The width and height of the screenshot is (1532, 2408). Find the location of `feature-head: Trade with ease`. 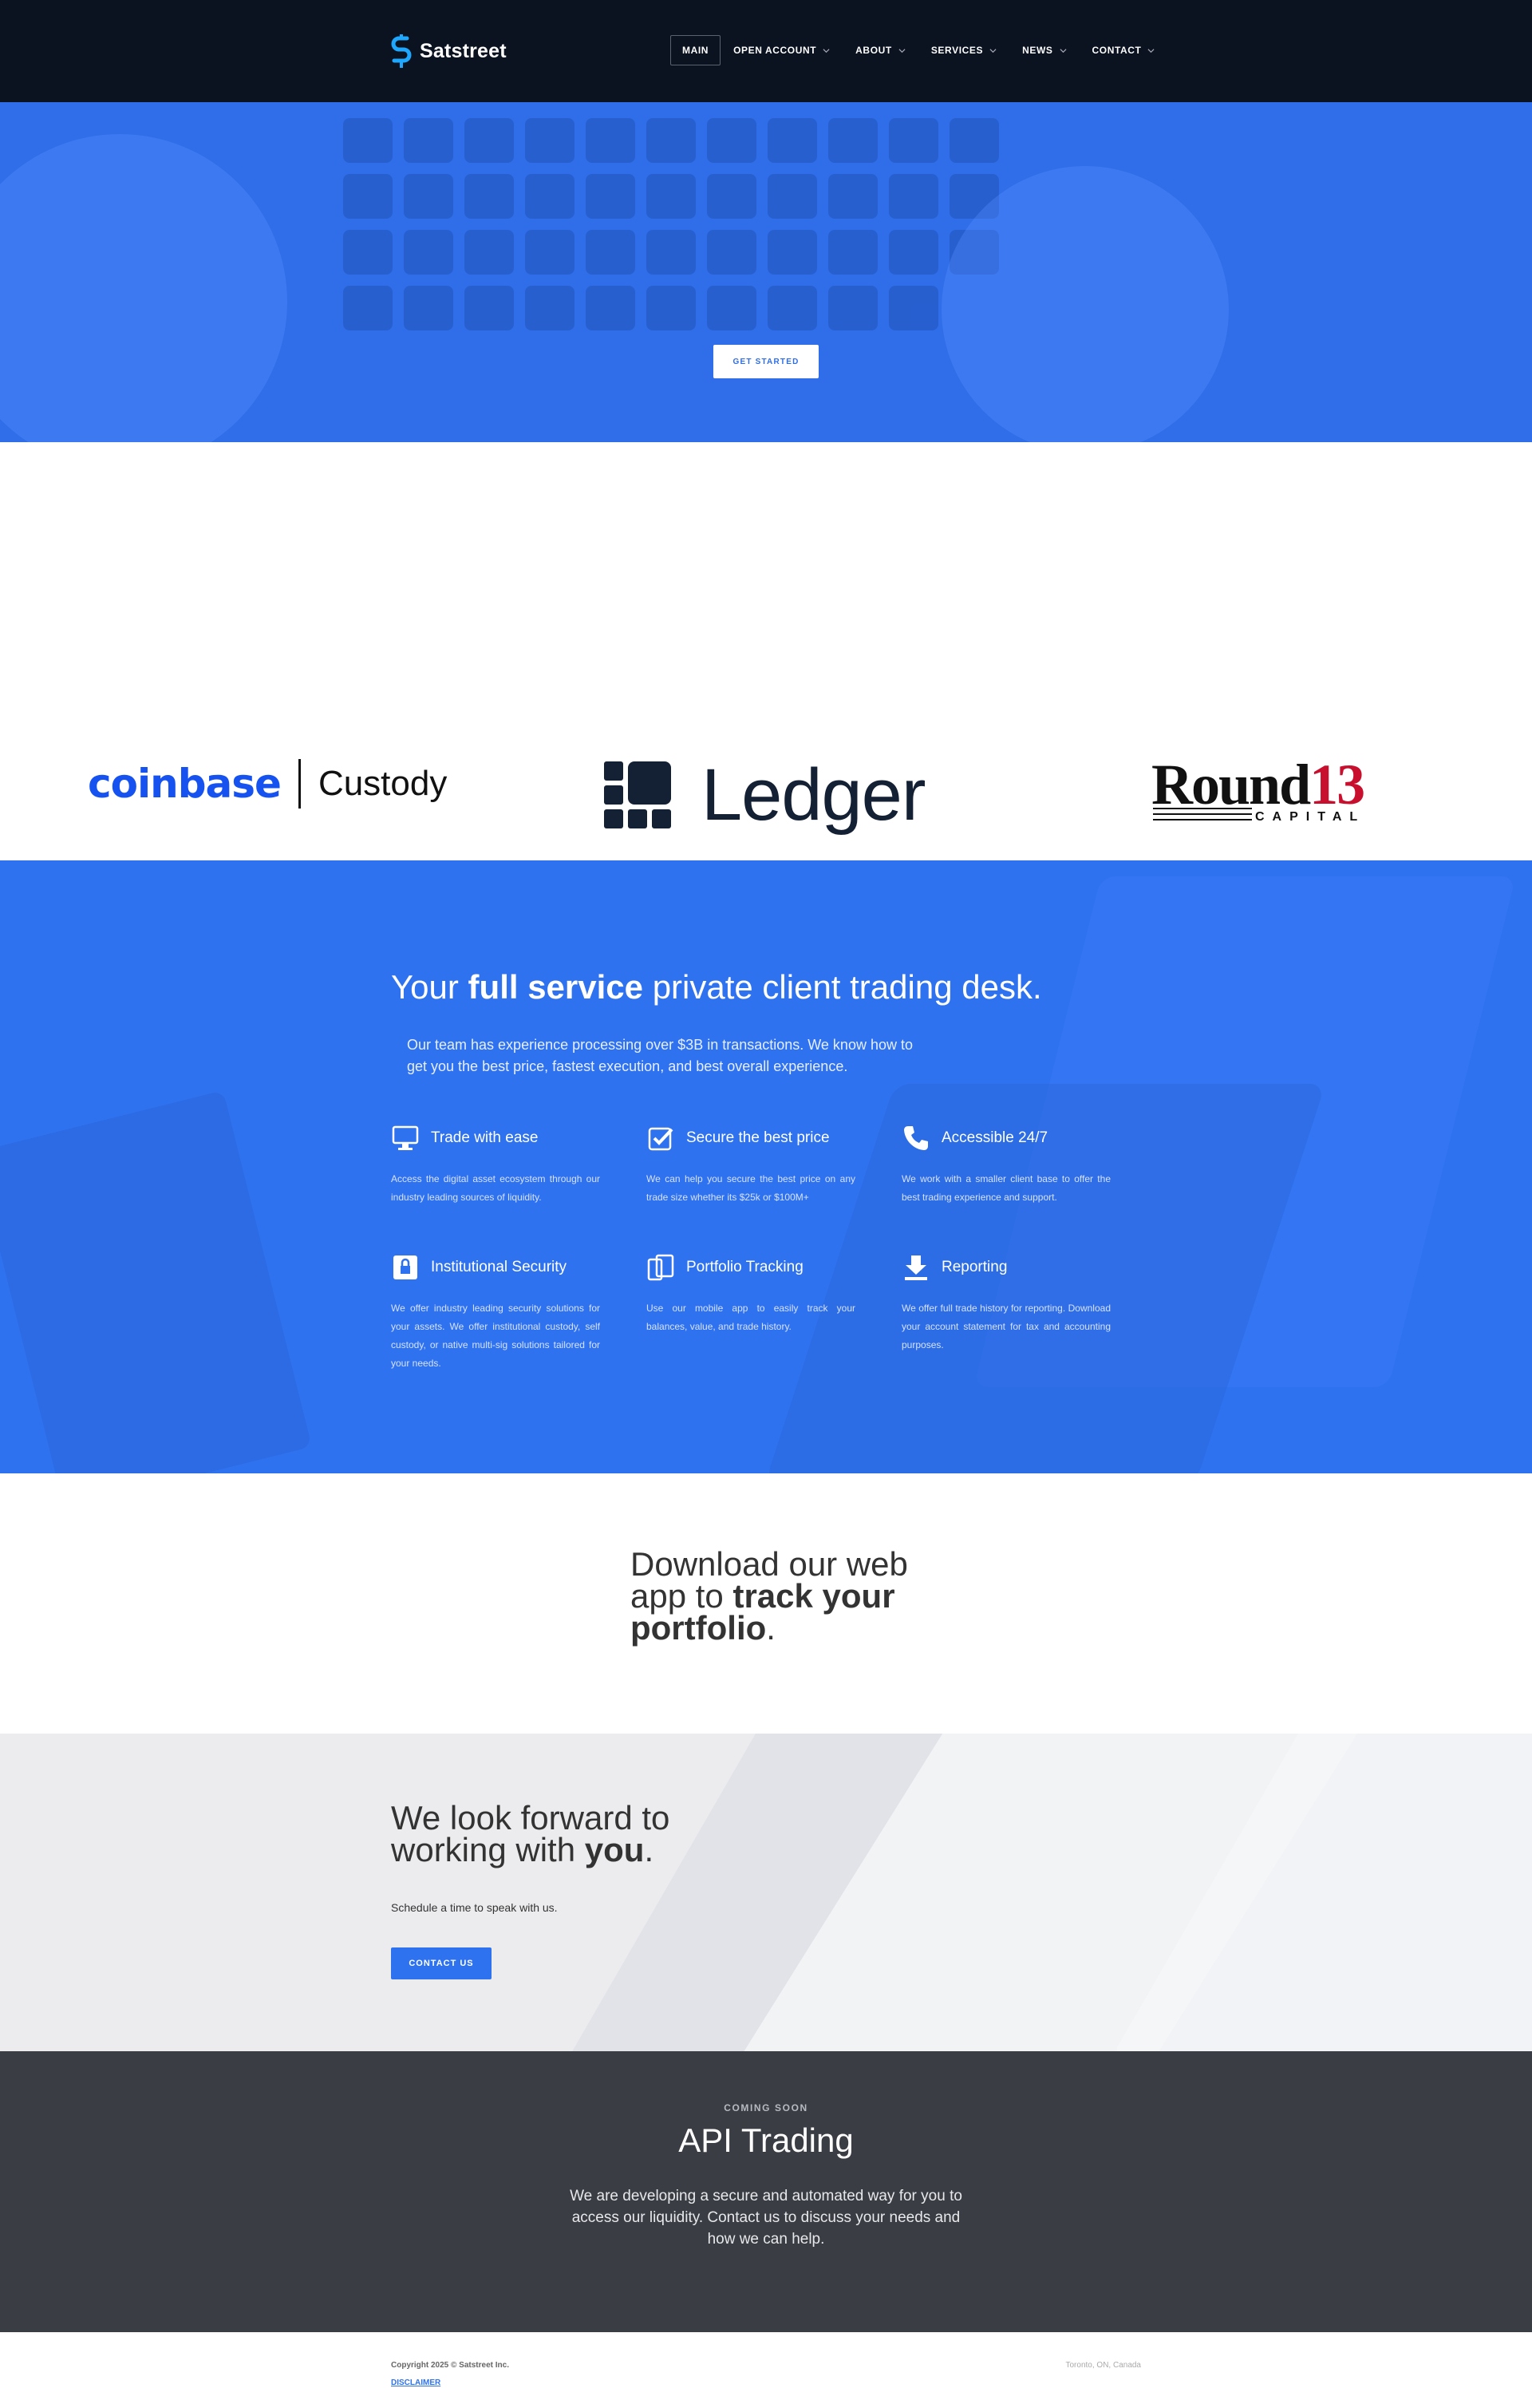

feature-head: Trade with ease is located at coordinates (496, 1138).